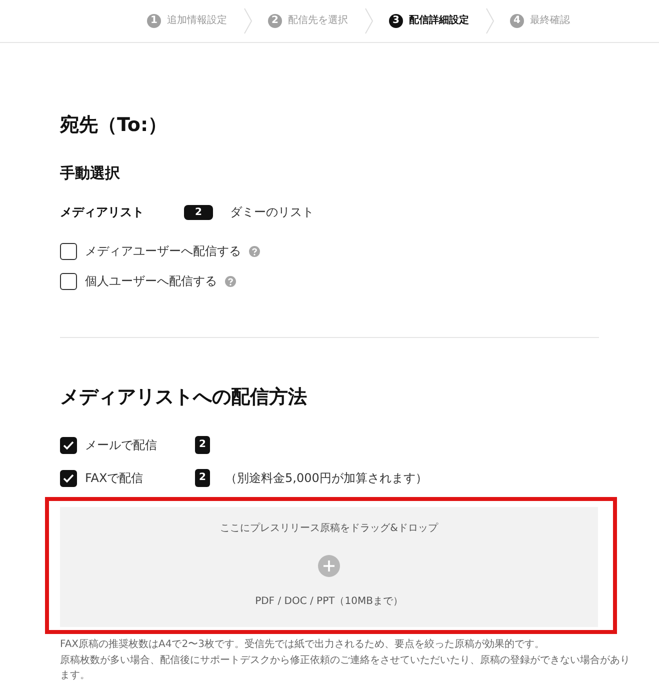  I want to click on fee-note: （別途料金5,000円が加算されます）, so click(326, 478).